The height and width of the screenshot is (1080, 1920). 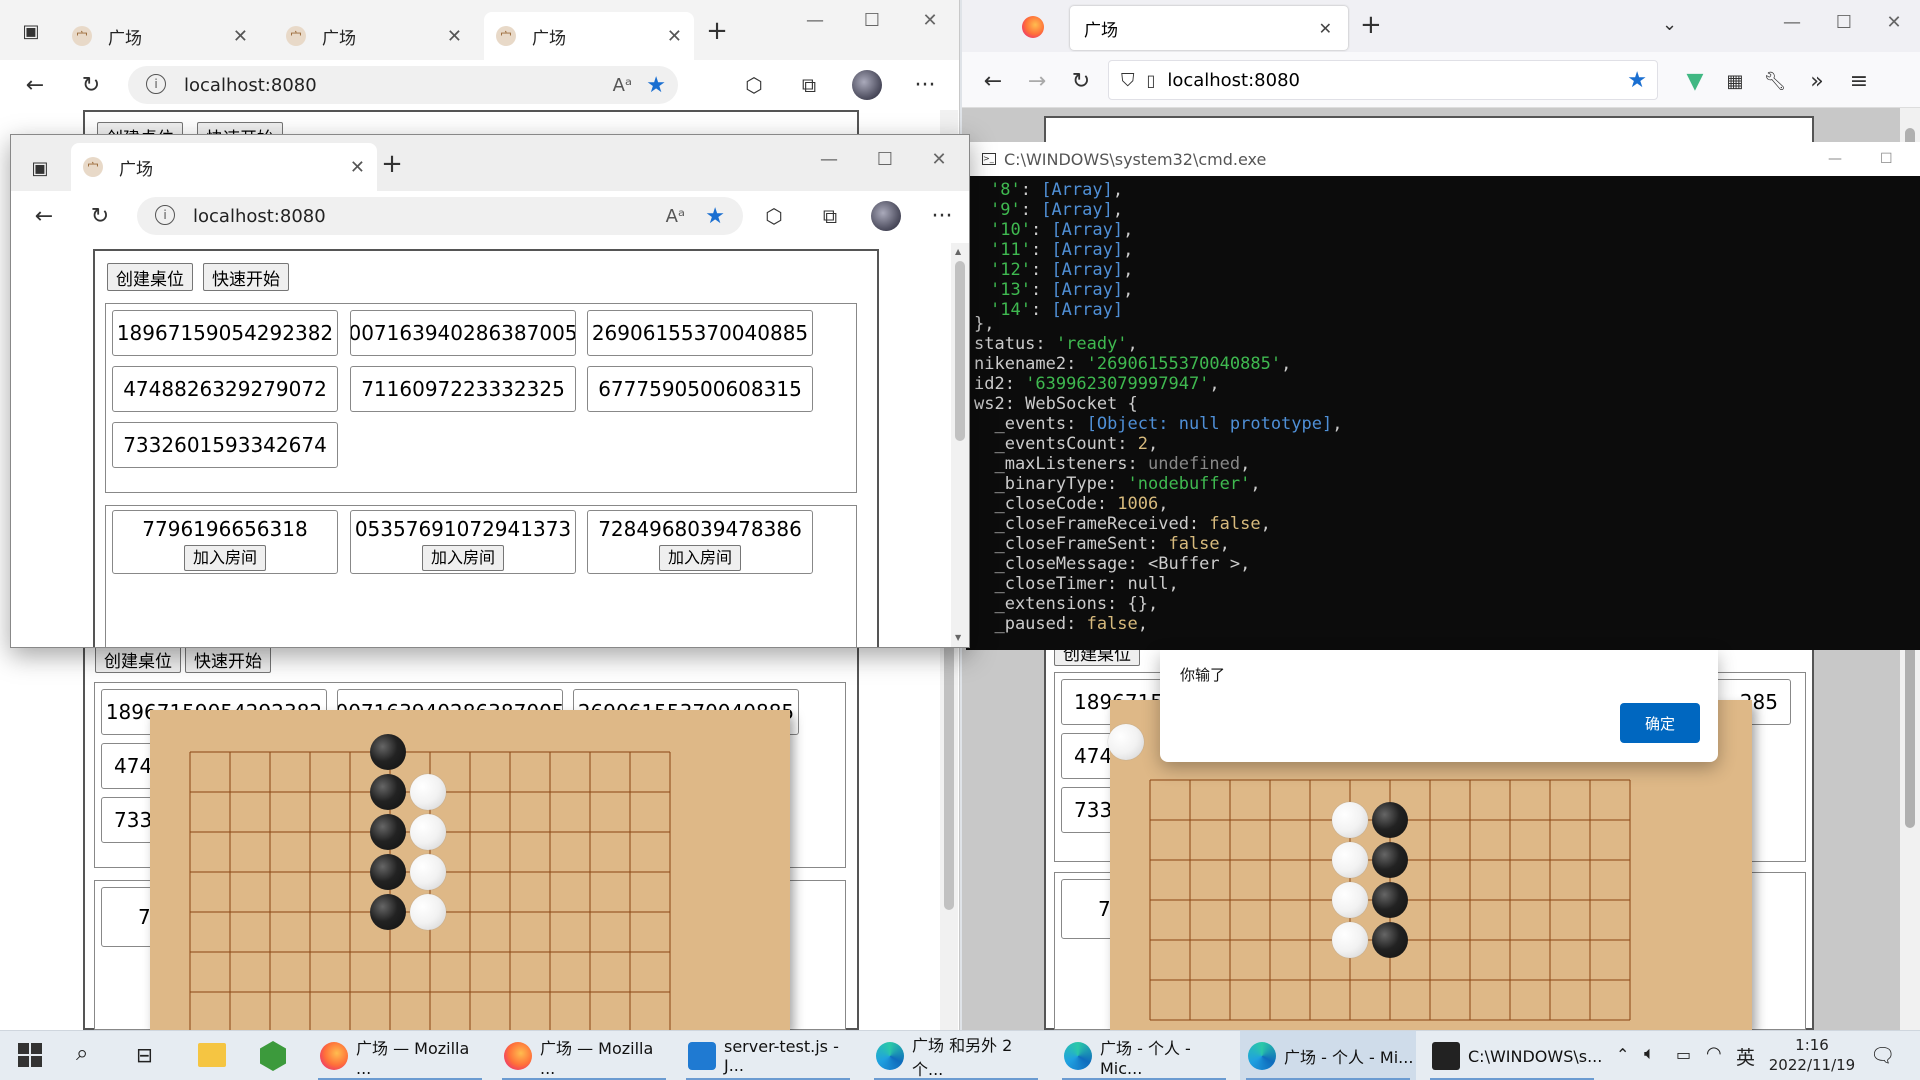 I want to click on tab-active: 广场 ✕, so click(x=1209, y=28).